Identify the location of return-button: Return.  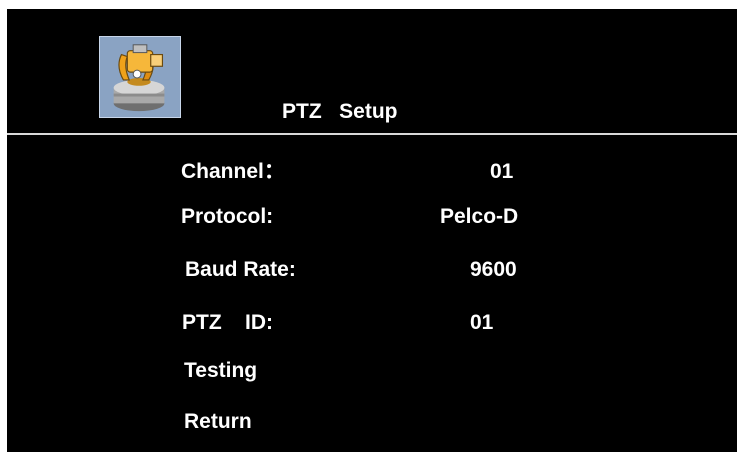
(218, 422).